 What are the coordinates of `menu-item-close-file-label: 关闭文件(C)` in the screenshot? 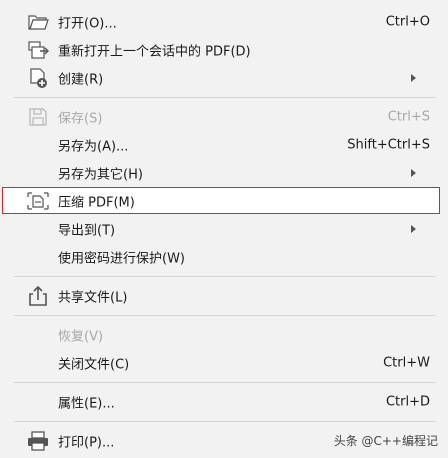 It's located at (94, 365).